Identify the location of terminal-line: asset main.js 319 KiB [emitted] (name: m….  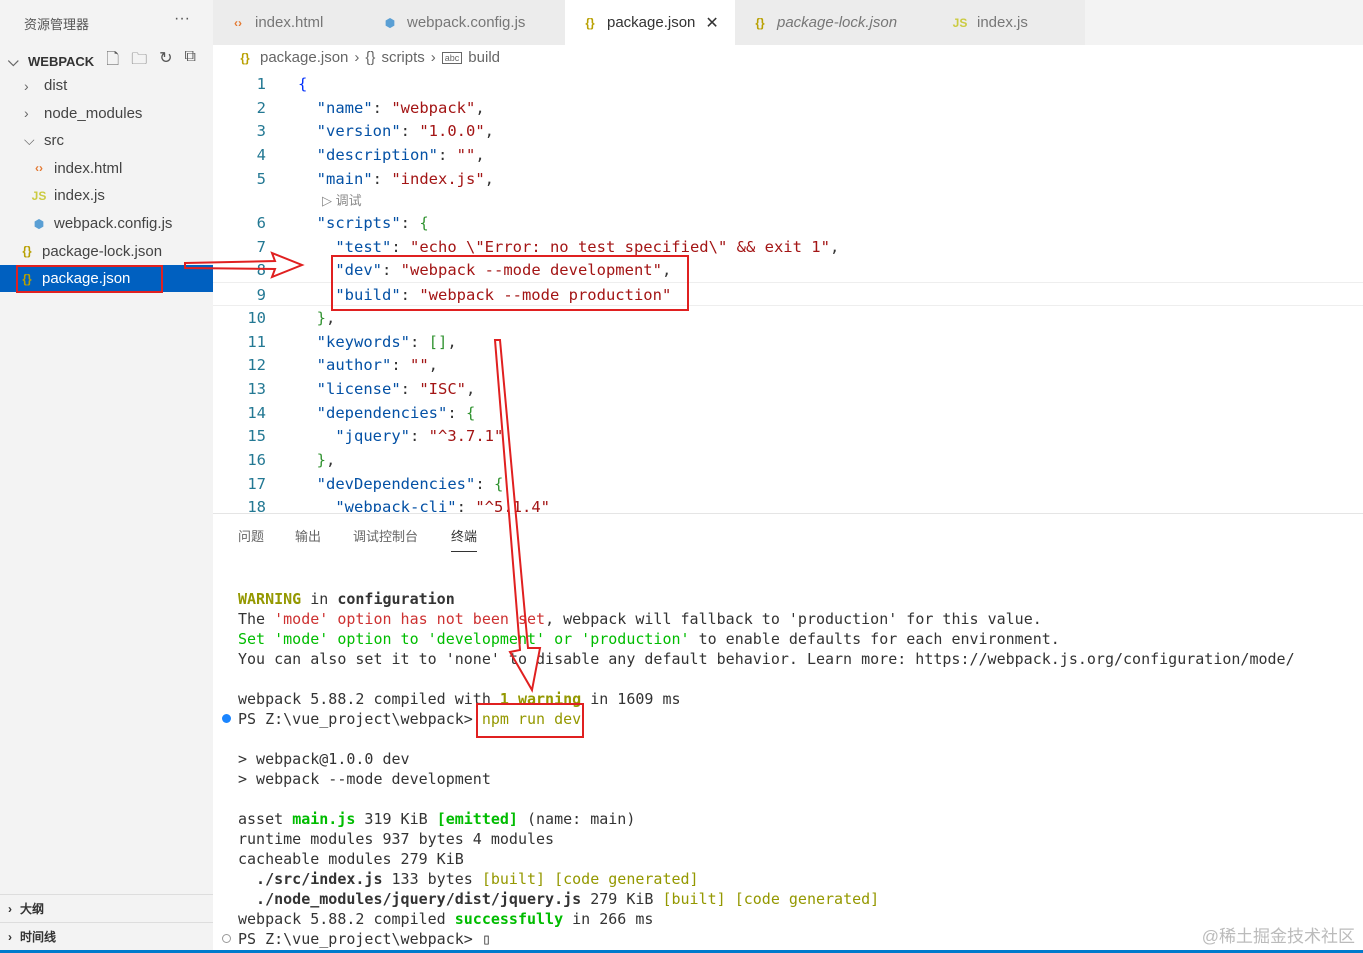
(766, 819).